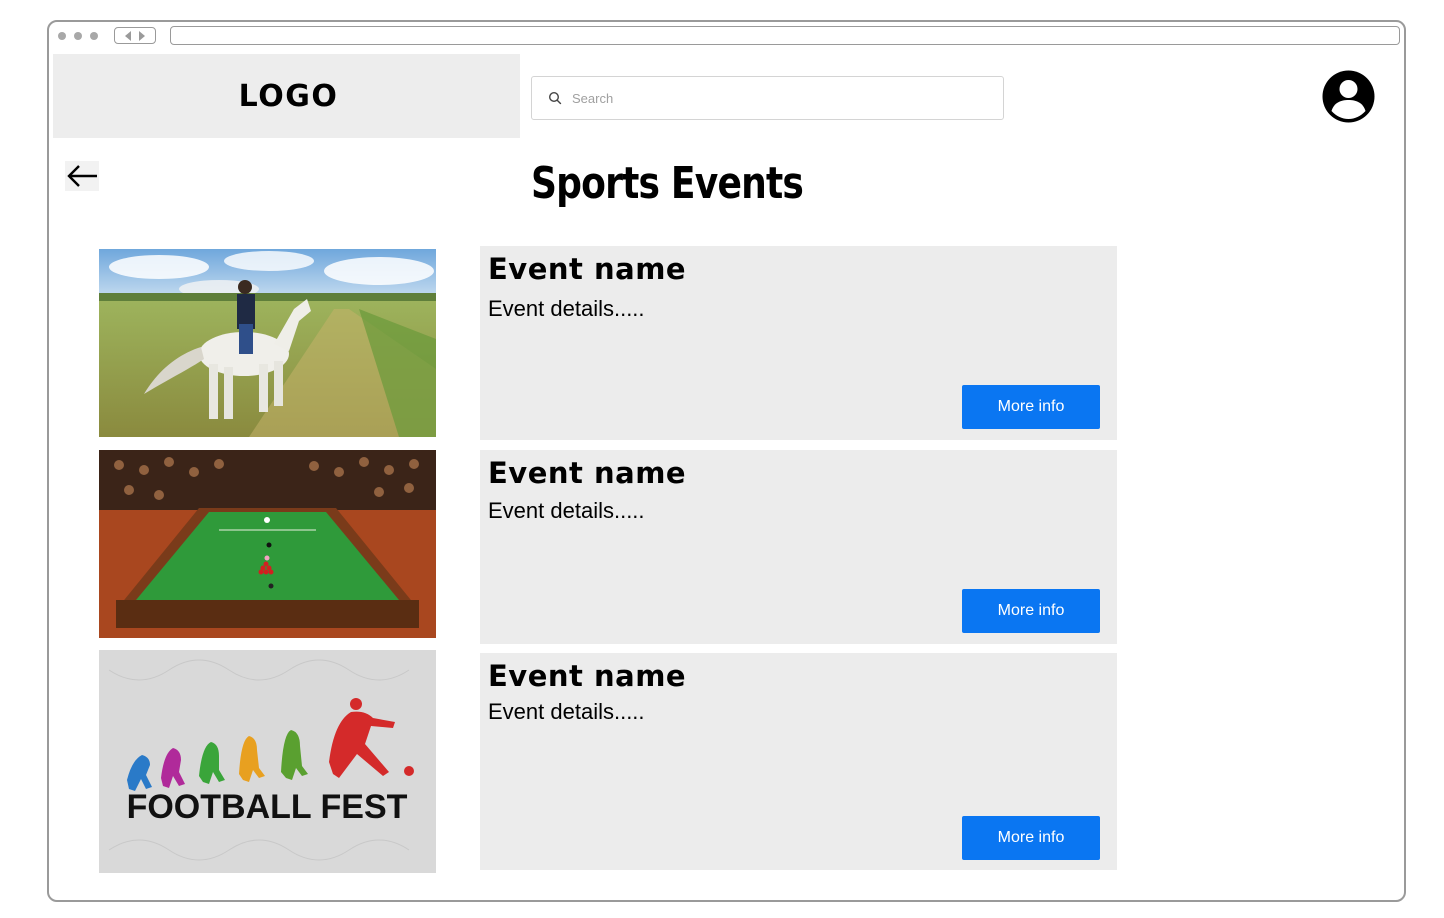 This screenshot has width=1444, height=918. Describe the element at coordinates (555, 98) in the screenshot. I see `search-icon` at that location.